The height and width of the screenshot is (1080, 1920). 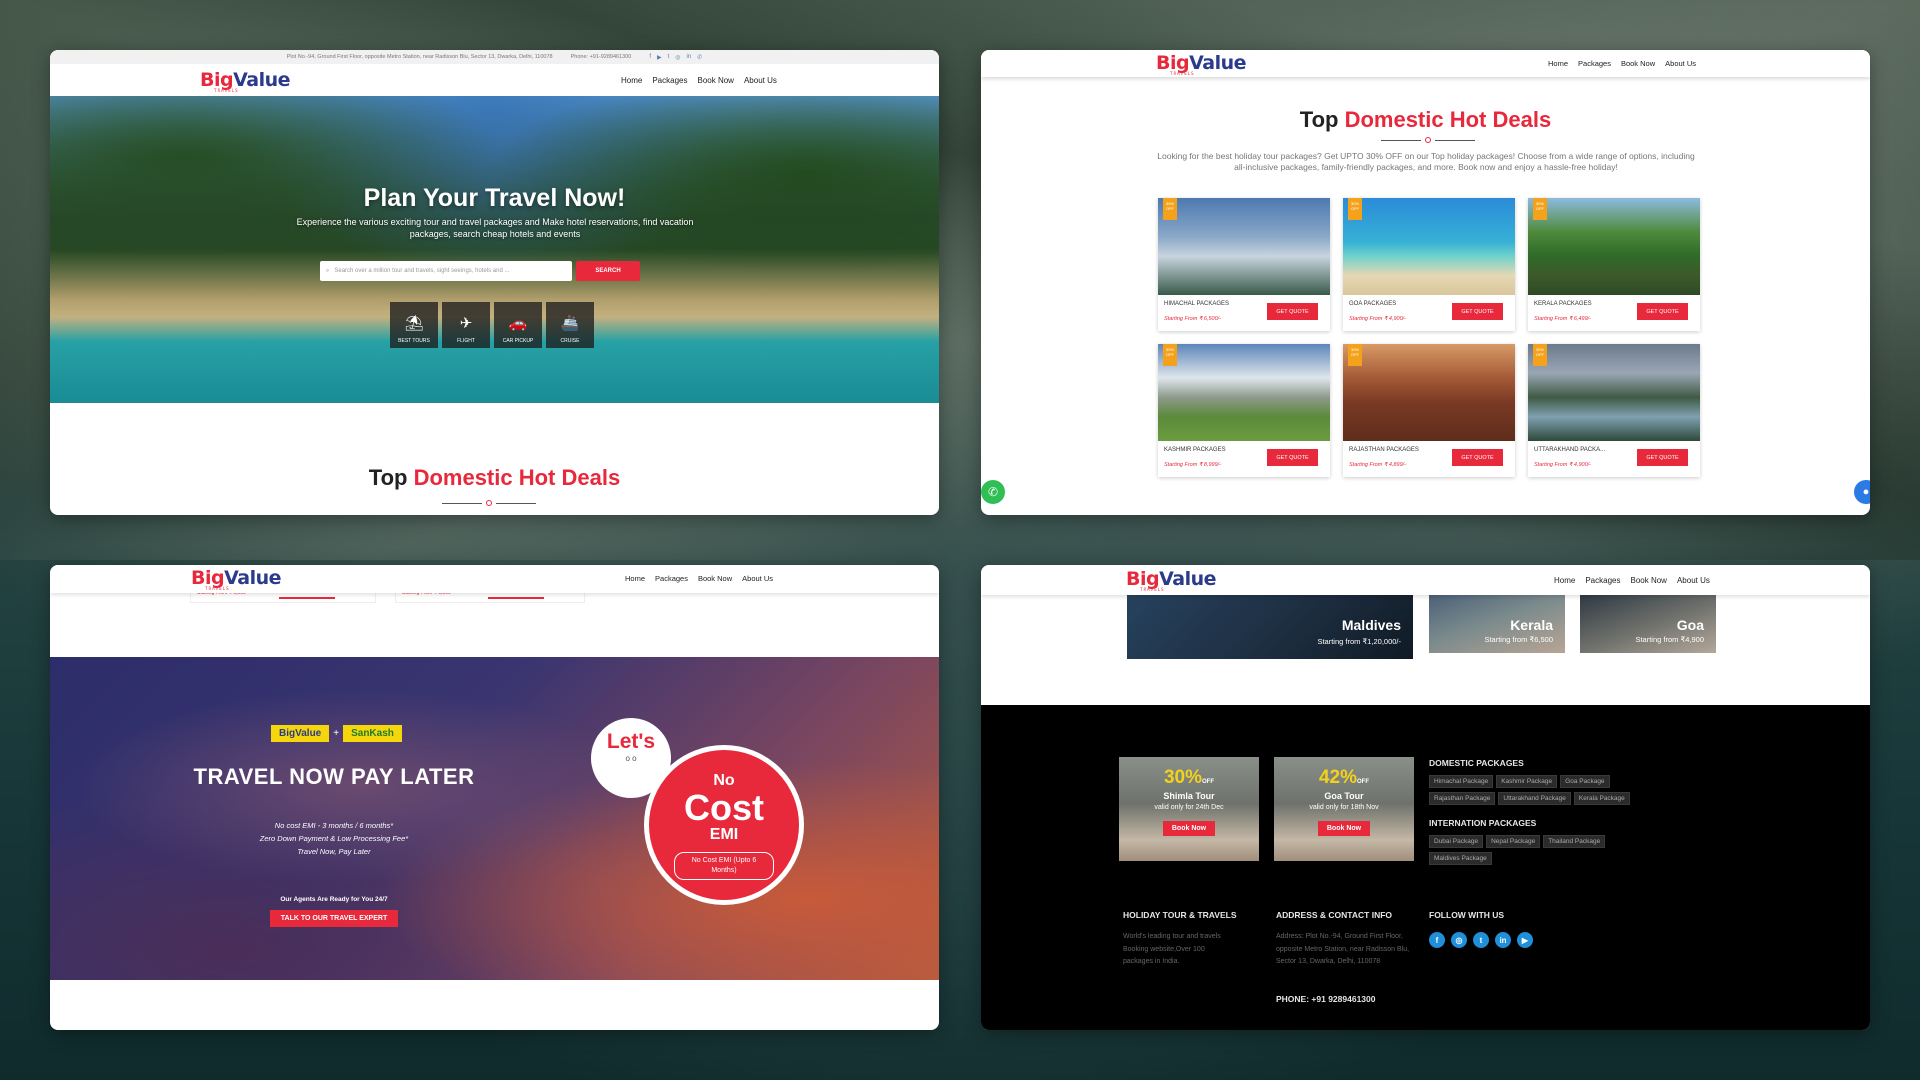 I want to click on category-cruise: 🚢 CRUISE, so click(x=570, y=325).